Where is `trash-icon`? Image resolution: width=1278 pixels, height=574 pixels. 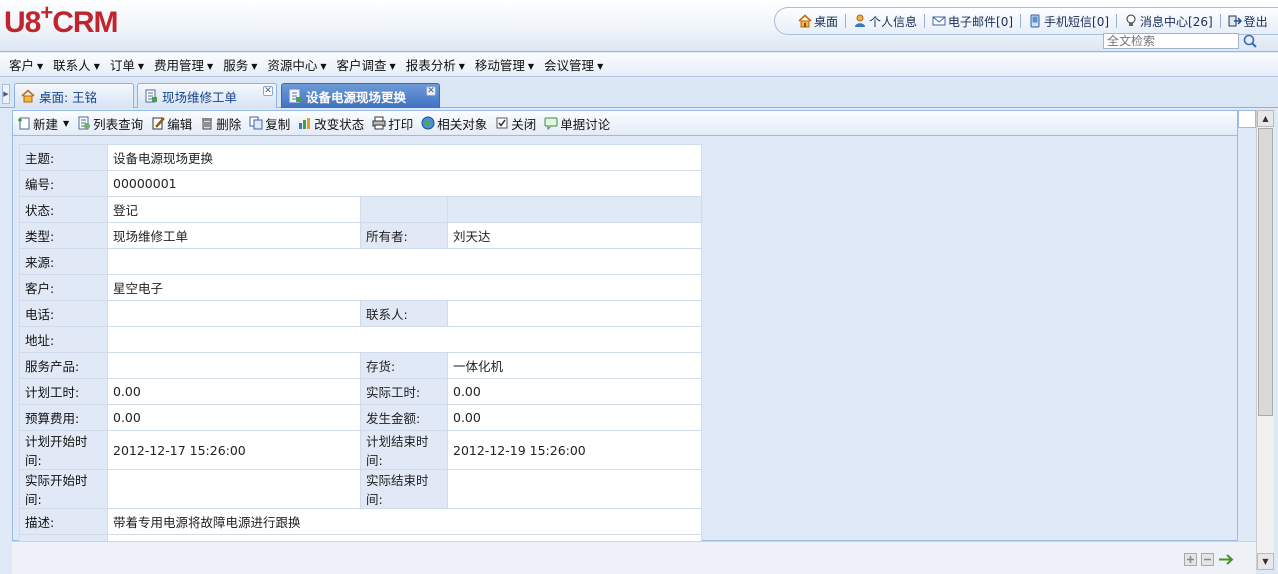 trash-icon is located at coordinates (207, 124).